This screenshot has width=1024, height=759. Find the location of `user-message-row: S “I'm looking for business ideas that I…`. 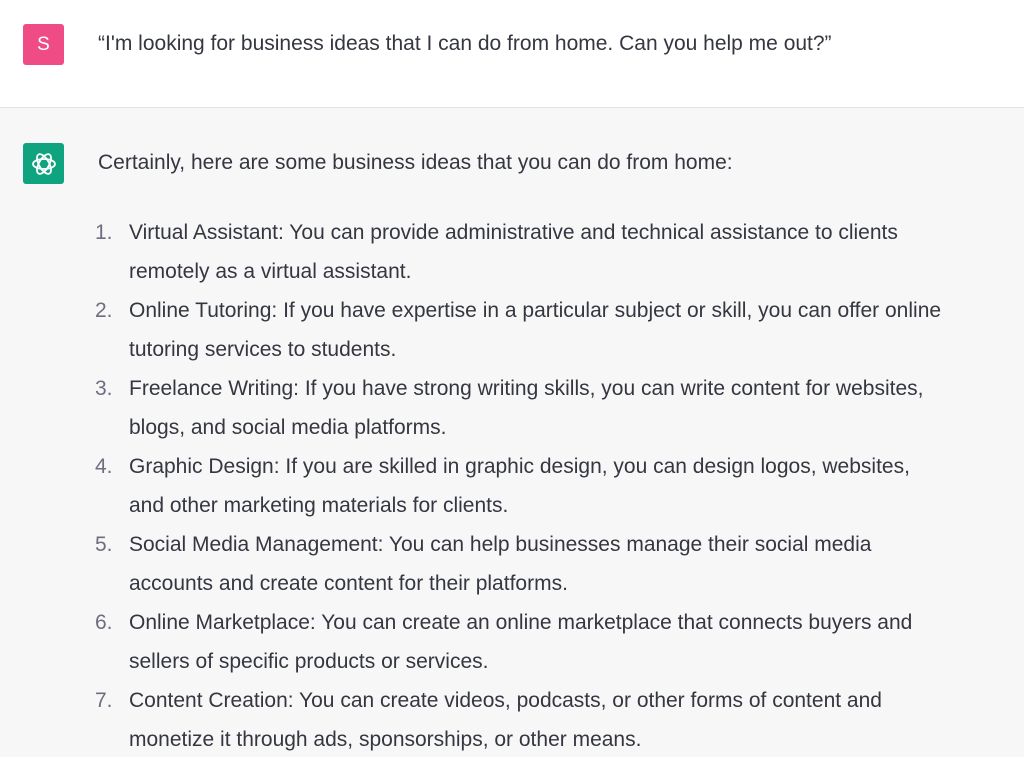

user-message-row: S “I'm looking for business ideas that I… is located at coordinates (512, 54).